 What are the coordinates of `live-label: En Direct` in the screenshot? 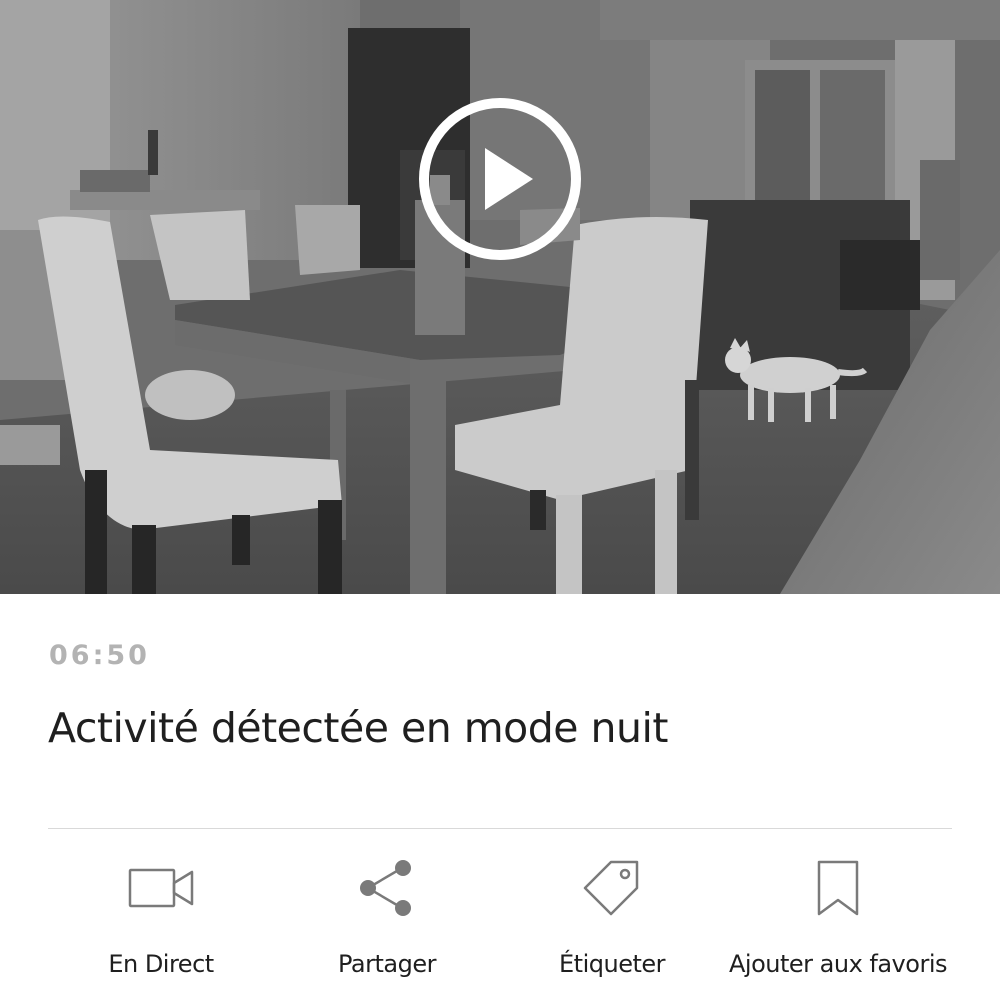 It's located at (161, 964).